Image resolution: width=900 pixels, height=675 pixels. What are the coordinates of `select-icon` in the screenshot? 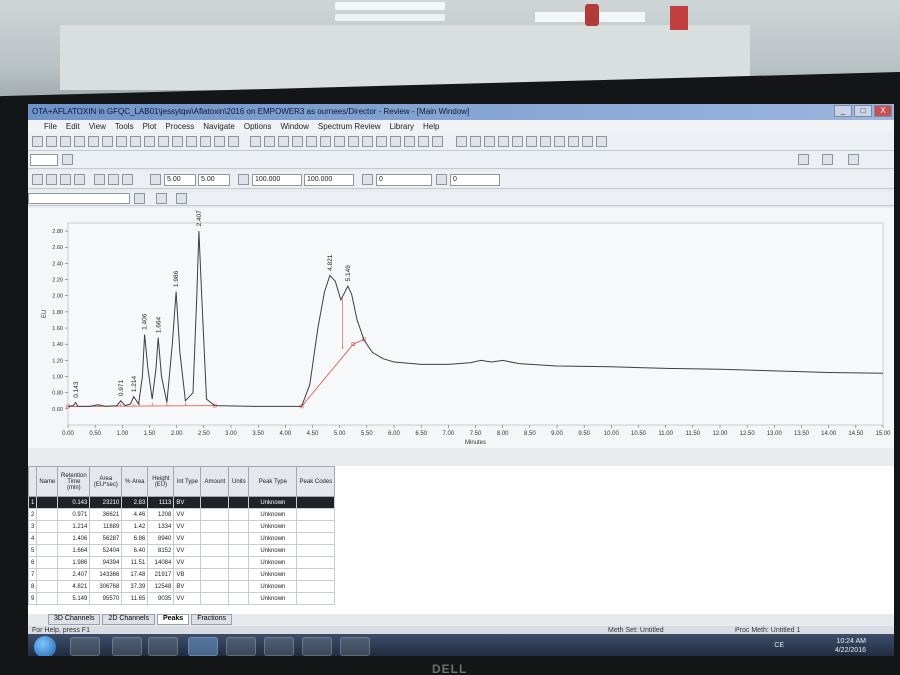 It's located at (99, 179).